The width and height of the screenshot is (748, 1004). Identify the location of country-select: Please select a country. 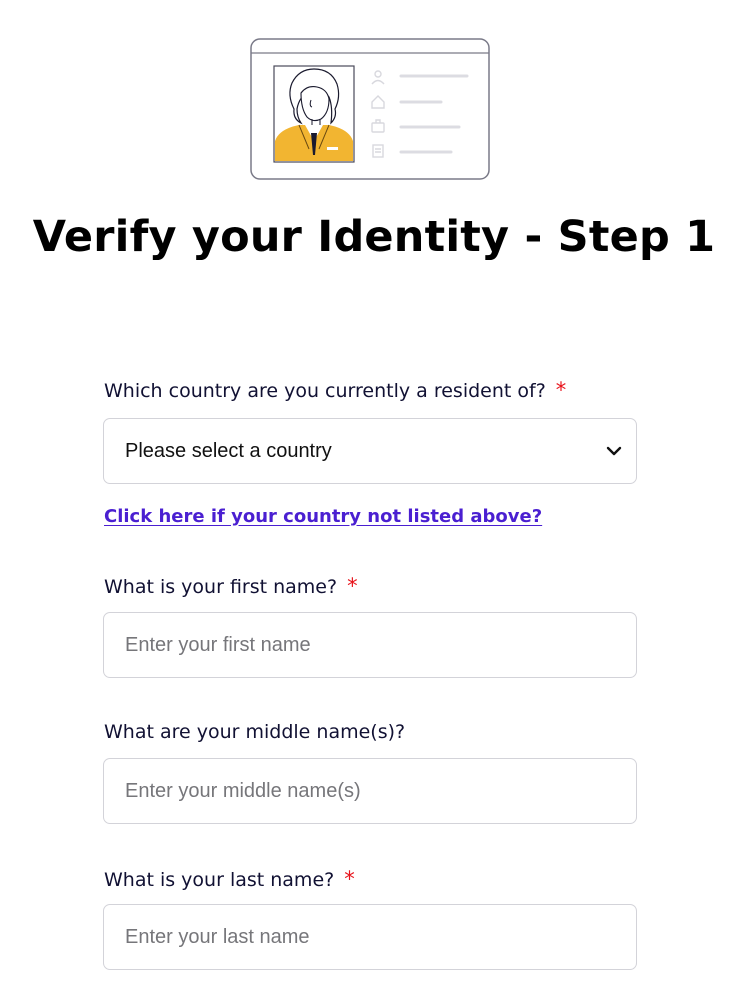
(370, 451).